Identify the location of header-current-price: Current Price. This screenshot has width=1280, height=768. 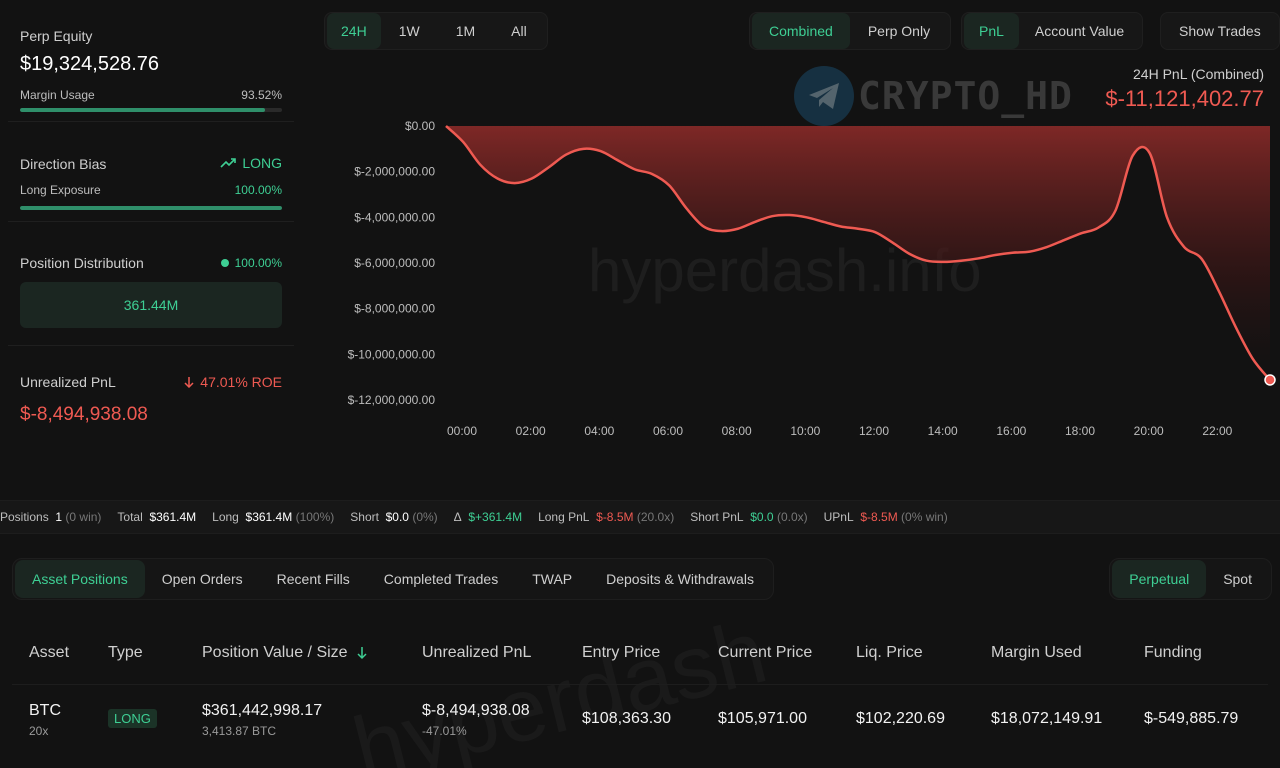
(765, 653).